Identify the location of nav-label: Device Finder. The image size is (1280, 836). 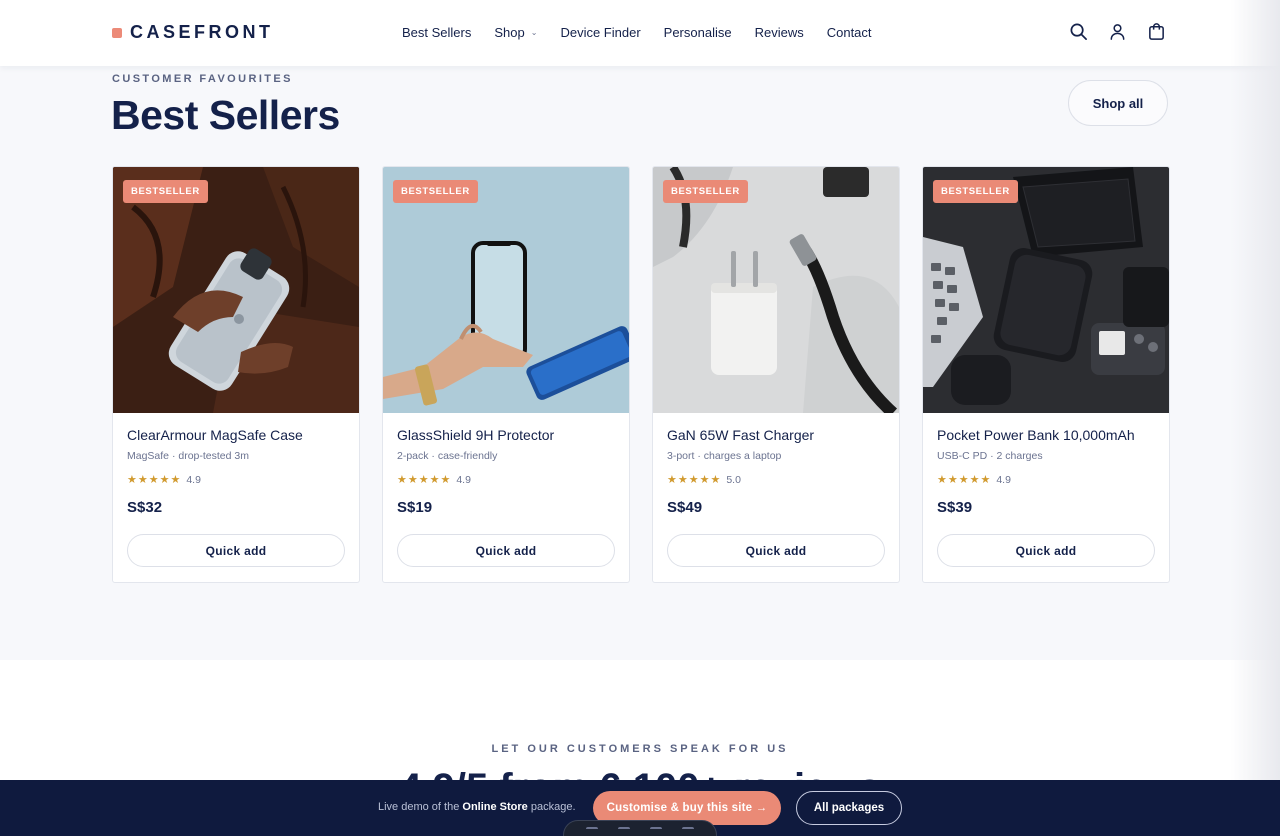
(600, 32).